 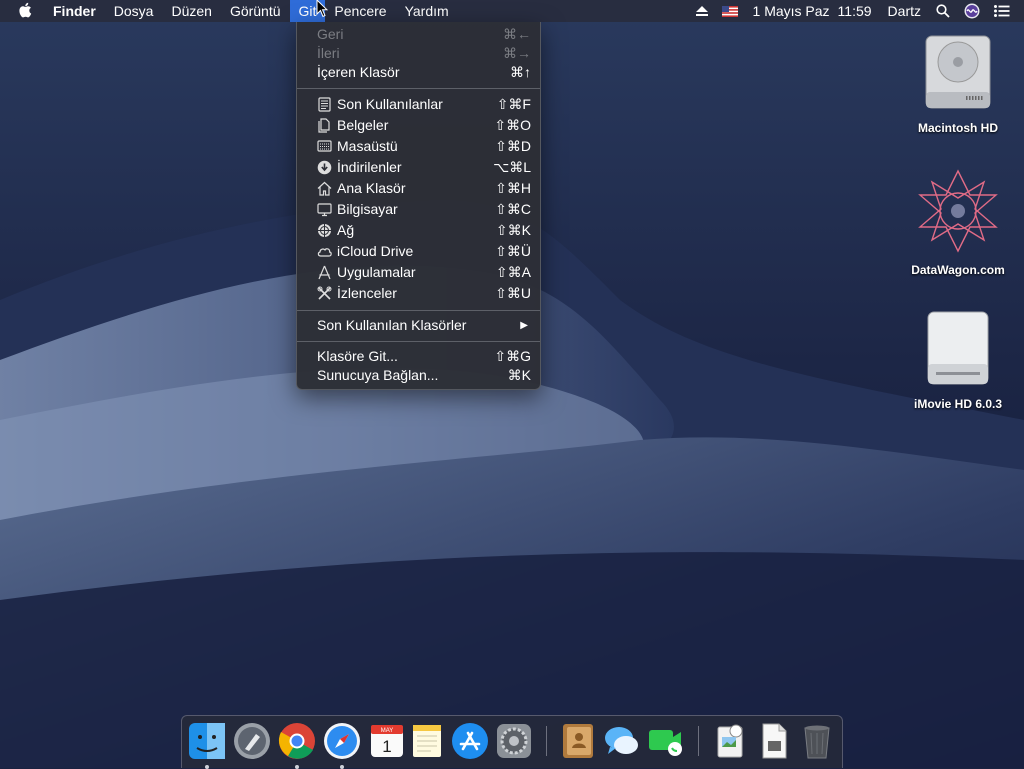 I want to click on menu-item-label: İçeren Klasör, so click(x=358, y=72).